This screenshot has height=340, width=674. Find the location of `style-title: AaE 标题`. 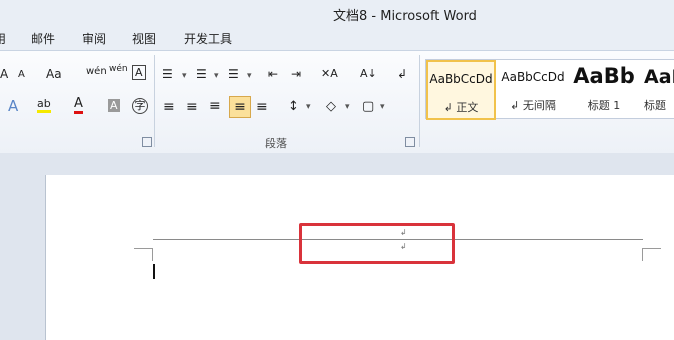

style-title: AaE 标题 is located at coordinates (657, 88).